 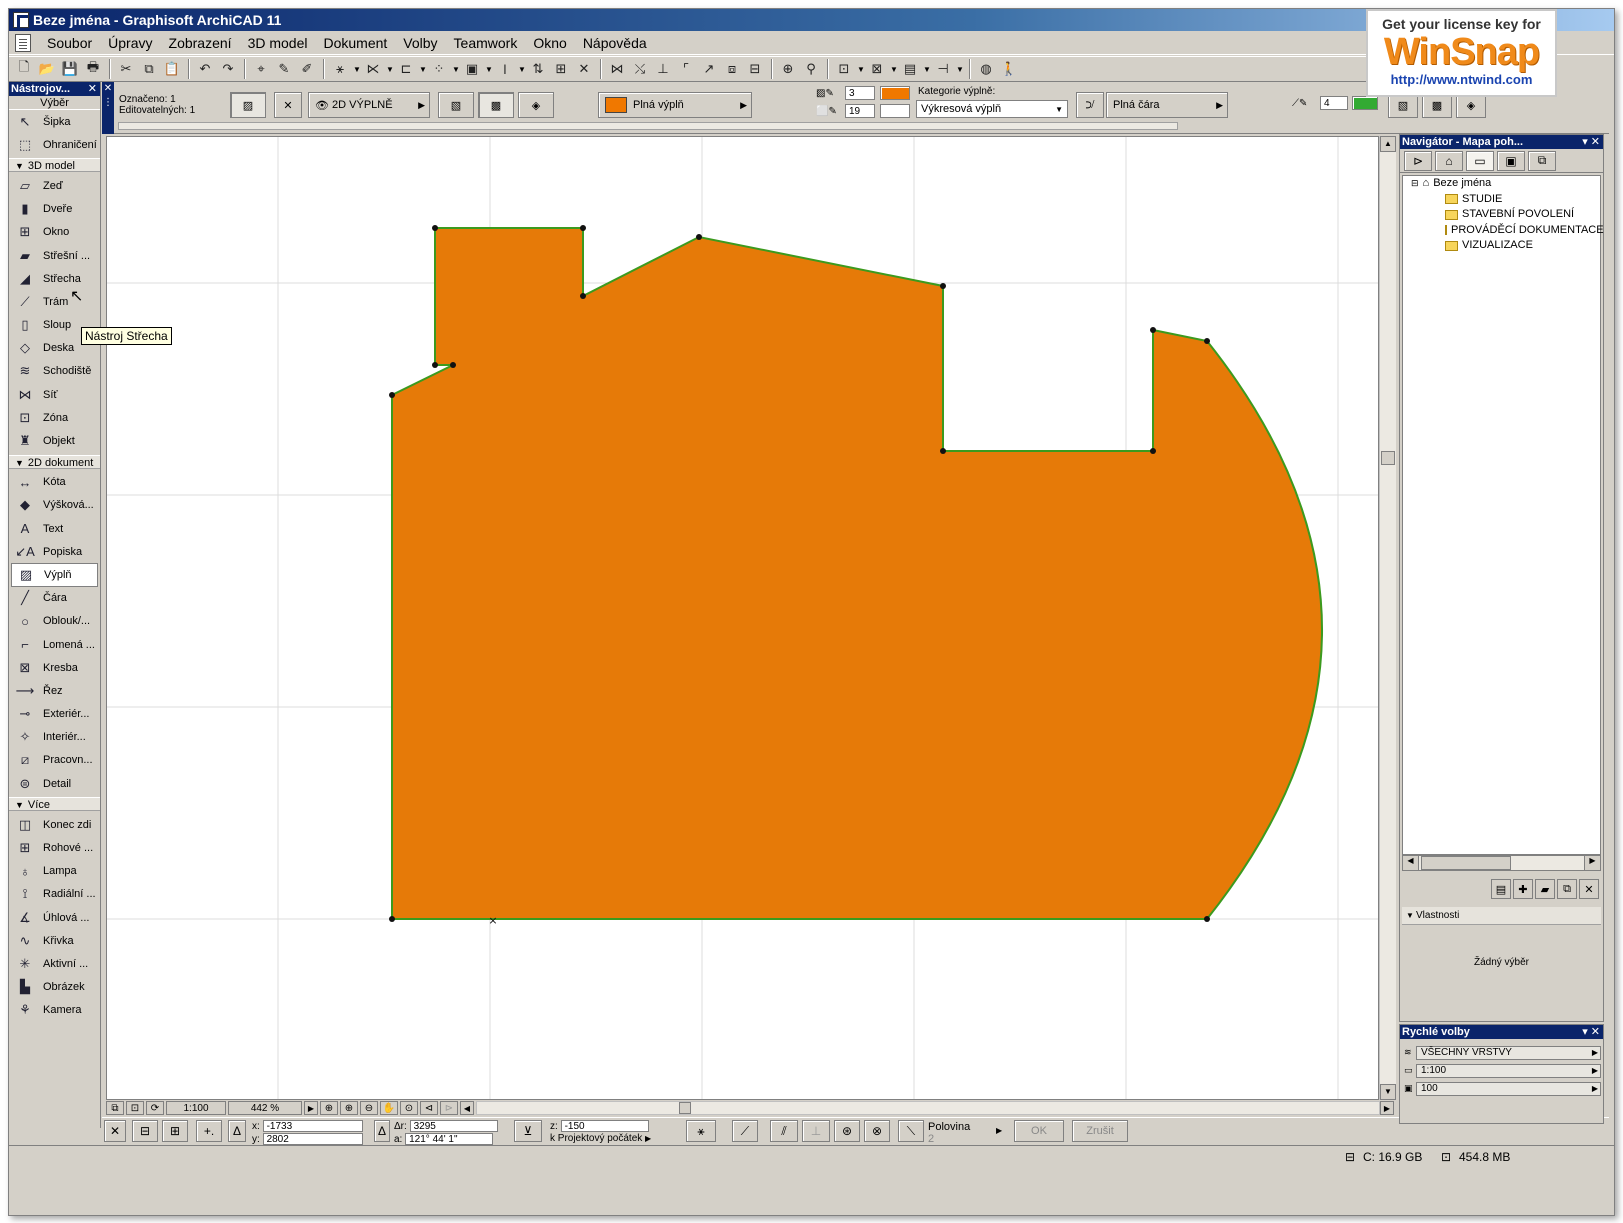 What do you see at coordinates (596, 1138) in the screenshot?
I see `origin-reference: k Projektový počátek` at bounding box center [596, 1138].